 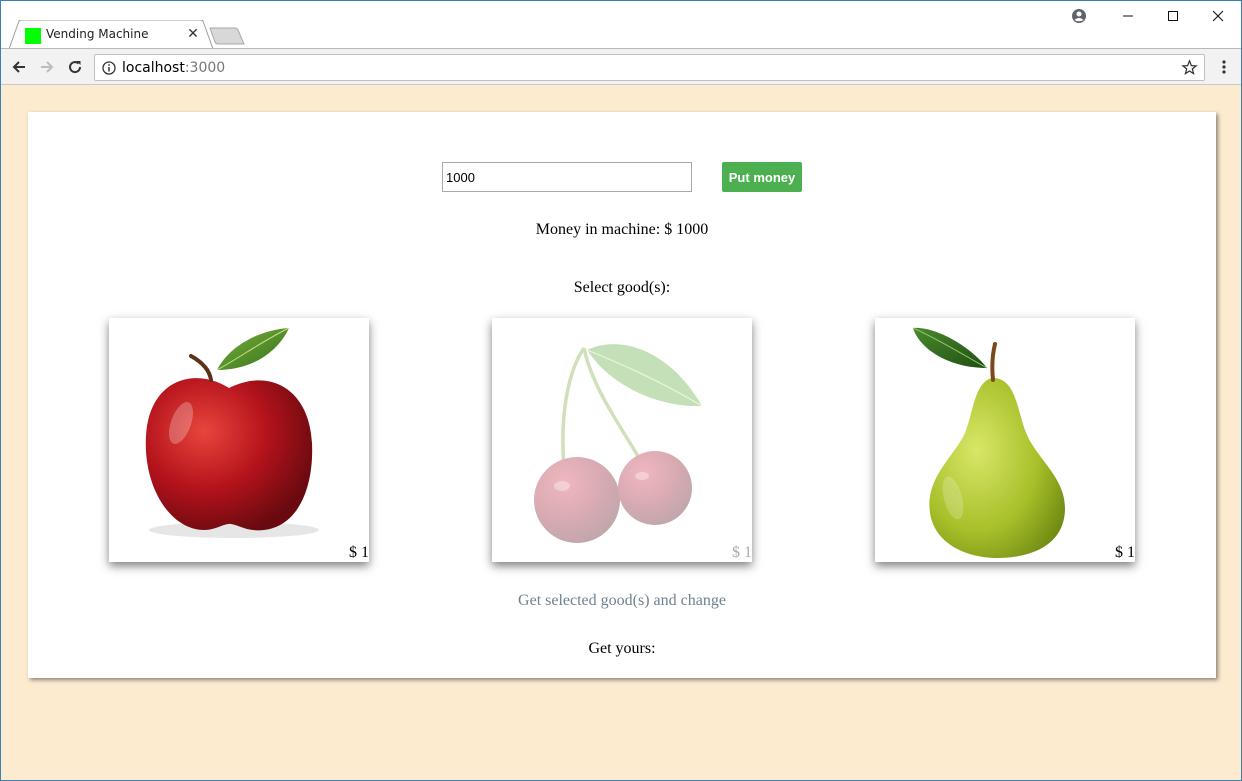 What do you see at coordinates (33, 36) in the screenshot?
I see `favicon-icon` at bounding box center [33, 36].